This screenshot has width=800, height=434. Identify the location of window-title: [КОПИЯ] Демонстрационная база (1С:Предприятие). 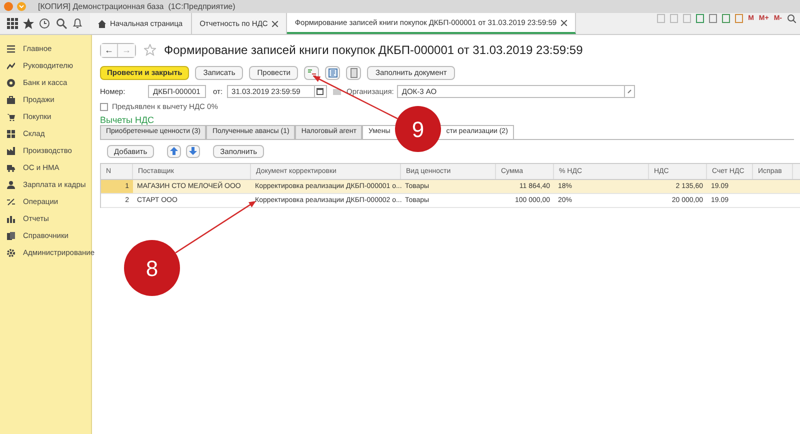
(137, 6).